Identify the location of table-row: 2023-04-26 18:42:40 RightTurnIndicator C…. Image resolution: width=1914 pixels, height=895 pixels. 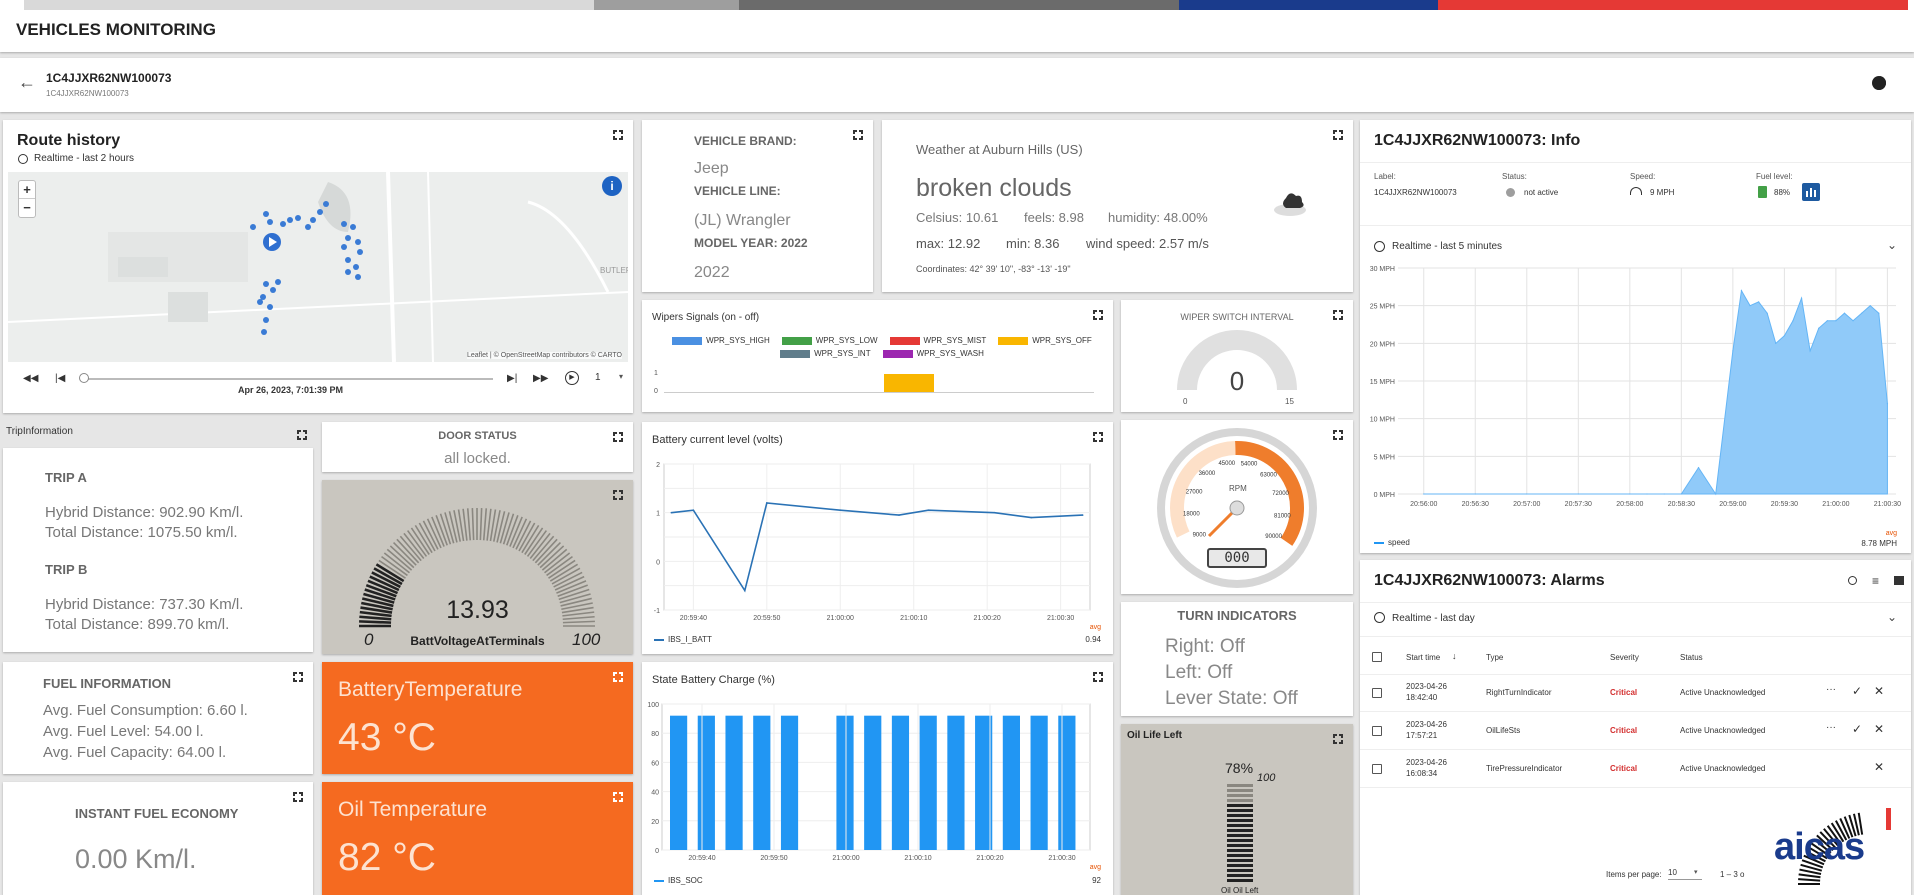
(1635, 693).